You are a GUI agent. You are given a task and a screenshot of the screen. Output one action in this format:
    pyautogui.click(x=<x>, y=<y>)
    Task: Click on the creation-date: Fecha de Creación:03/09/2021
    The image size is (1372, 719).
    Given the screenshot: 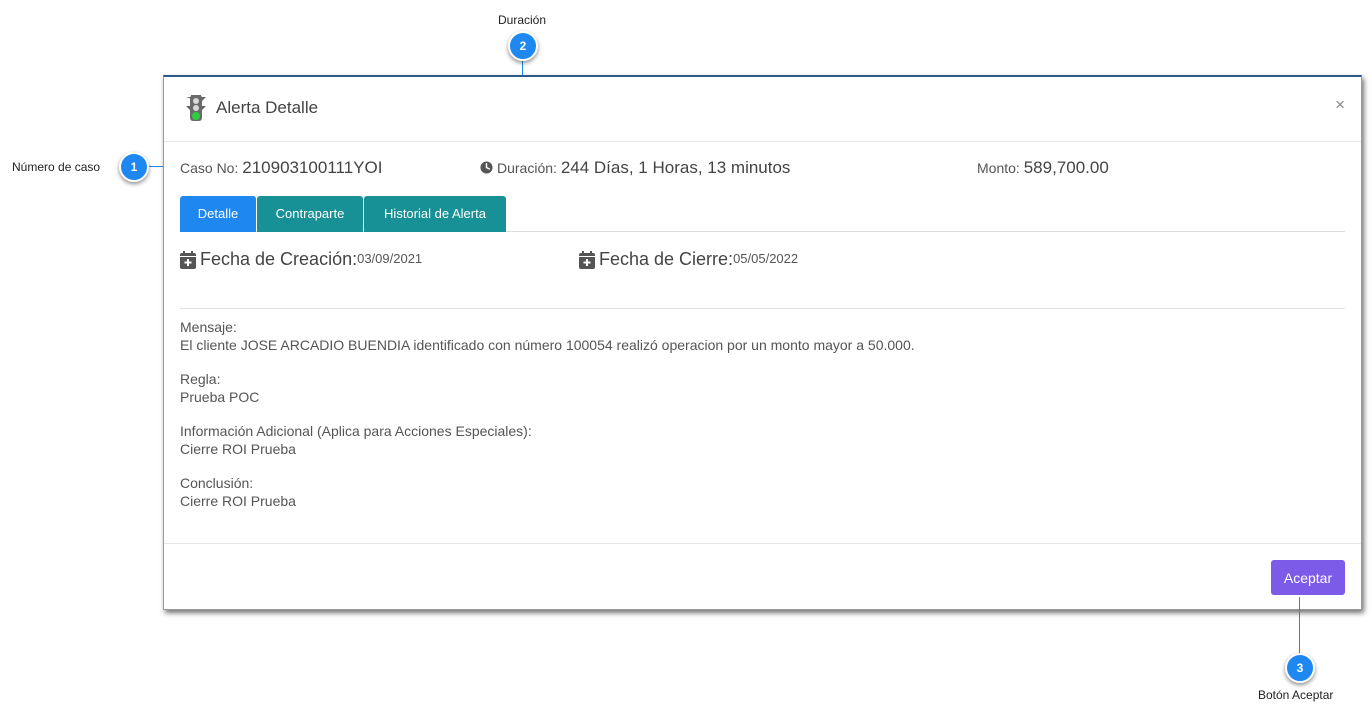 What is the action you would take?
    pyautogui.click(x=301, y=259)
    